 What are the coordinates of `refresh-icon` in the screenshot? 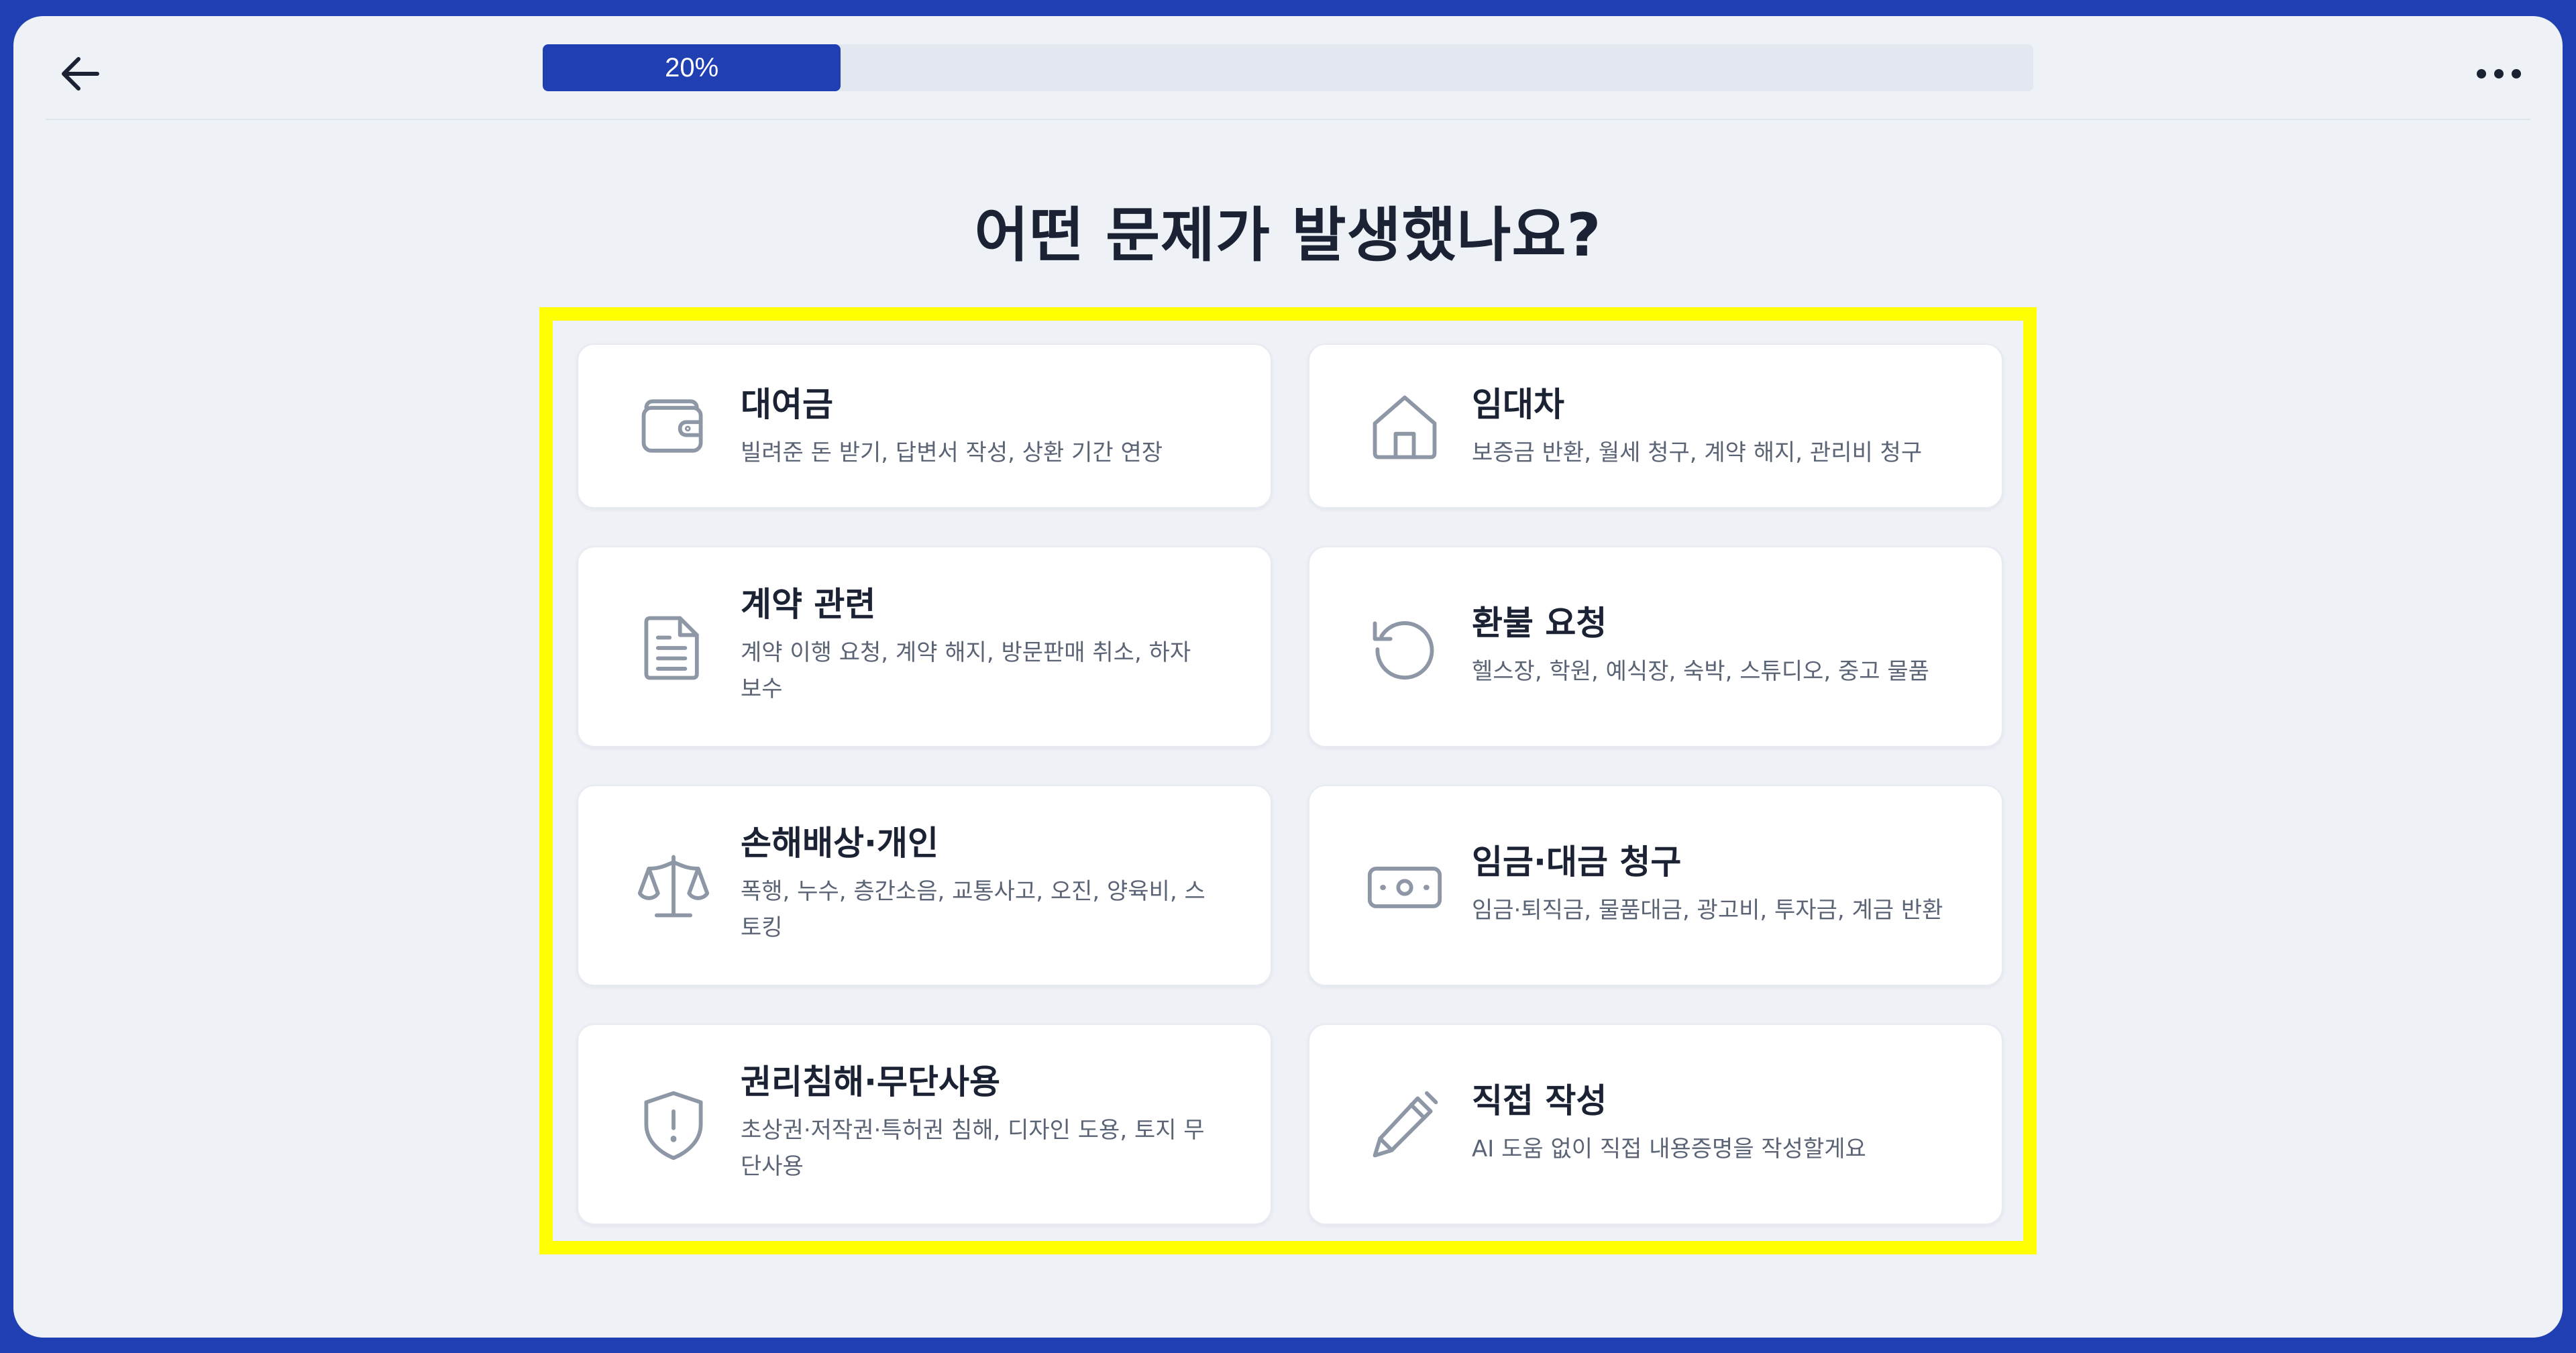 It's located at (1405, 648).